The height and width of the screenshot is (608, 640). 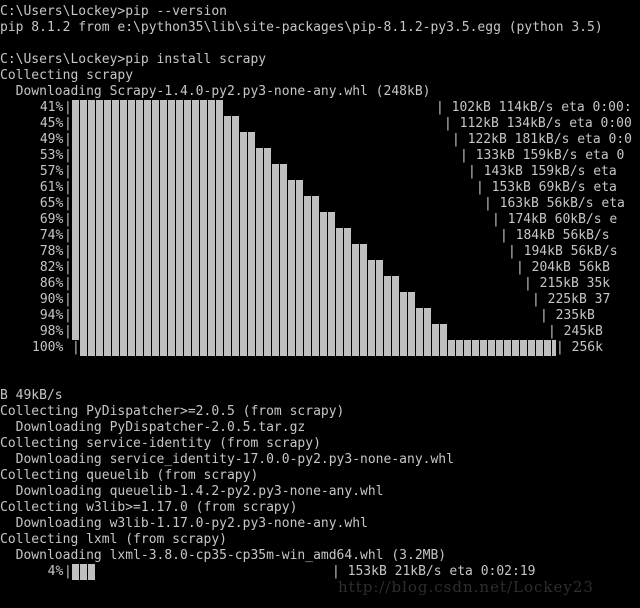 I want to click on progress-stats-label: | 153kB 69kB/s eta, so click(x=546, y=187).